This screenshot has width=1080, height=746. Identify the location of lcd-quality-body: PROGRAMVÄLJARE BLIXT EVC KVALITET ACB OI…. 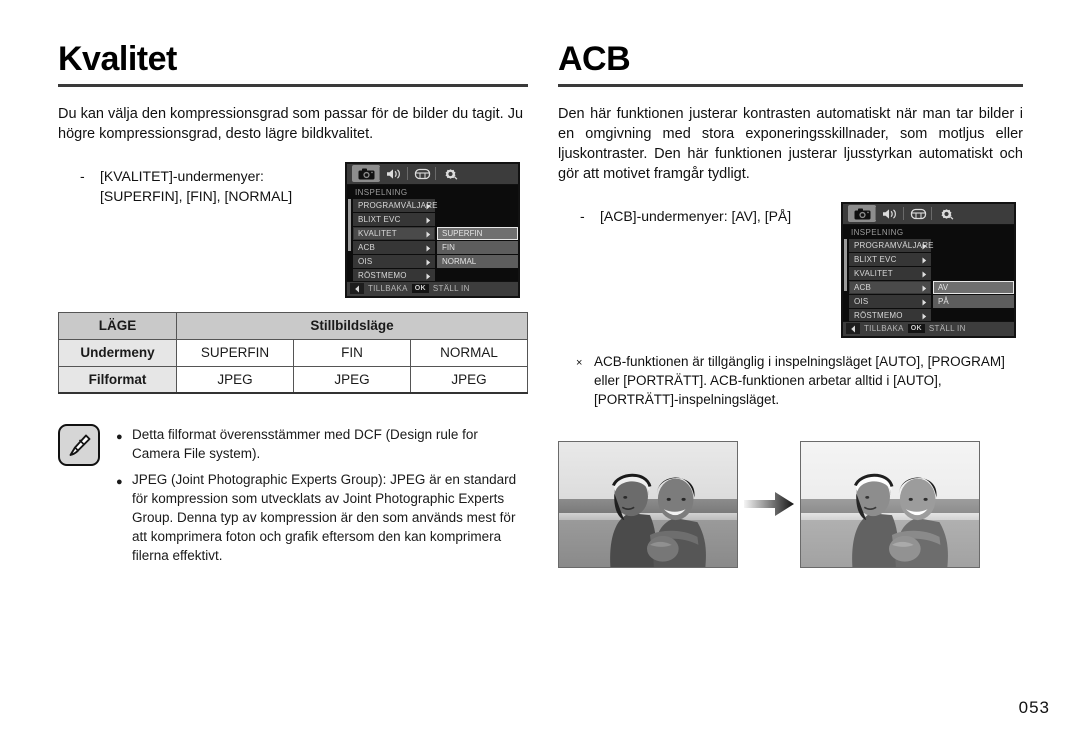
(432, 240).